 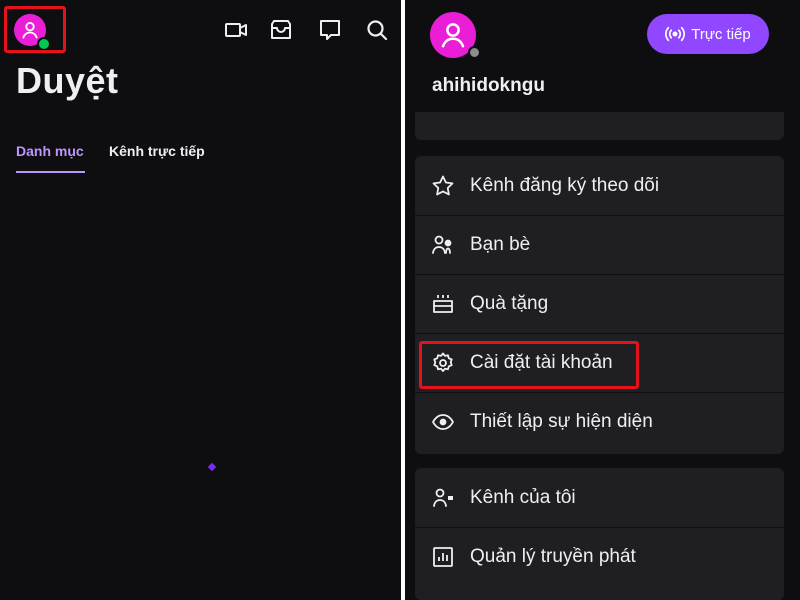 What do you see at coordinates (157, 151) in the screenshot?
I see `tab-live-channels: Kênh trực tiếp` at bounding box center [157, 151].